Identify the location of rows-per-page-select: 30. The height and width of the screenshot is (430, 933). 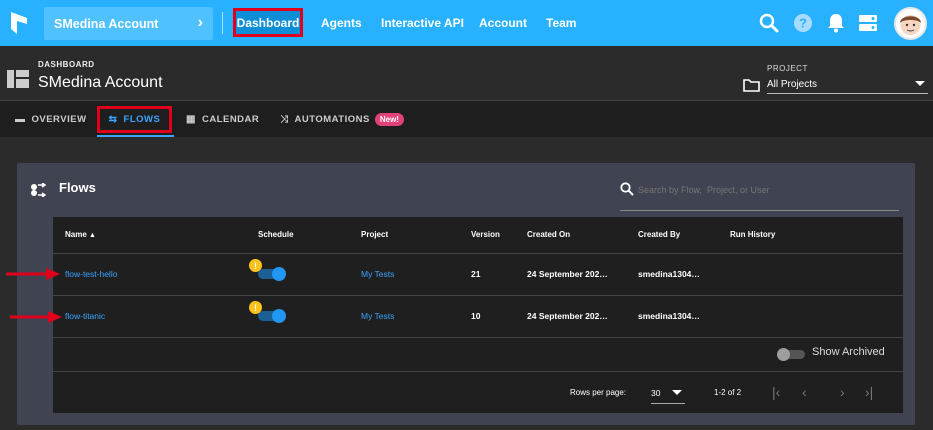
(668, 394).